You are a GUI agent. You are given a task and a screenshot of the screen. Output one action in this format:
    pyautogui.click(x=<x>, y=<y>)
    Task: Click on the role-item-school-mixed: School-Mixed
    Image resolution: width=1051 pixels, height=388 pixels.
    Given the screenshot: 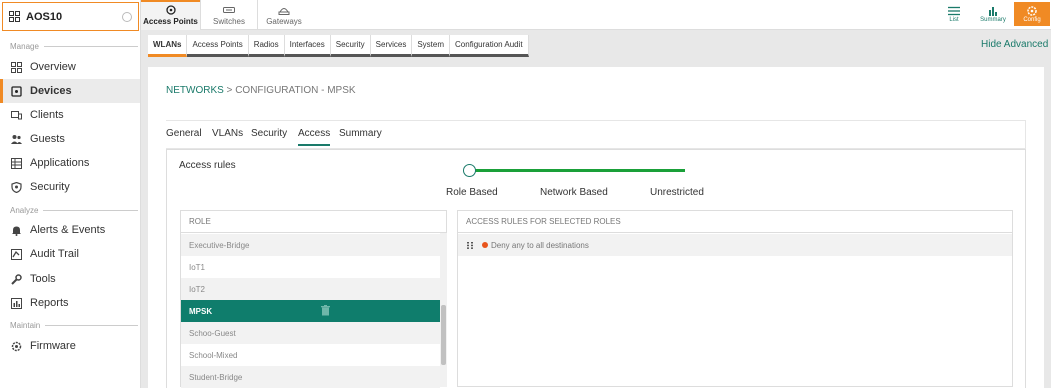 What is the action you would take?
    pyautogui.click(x=310, y=355)
    